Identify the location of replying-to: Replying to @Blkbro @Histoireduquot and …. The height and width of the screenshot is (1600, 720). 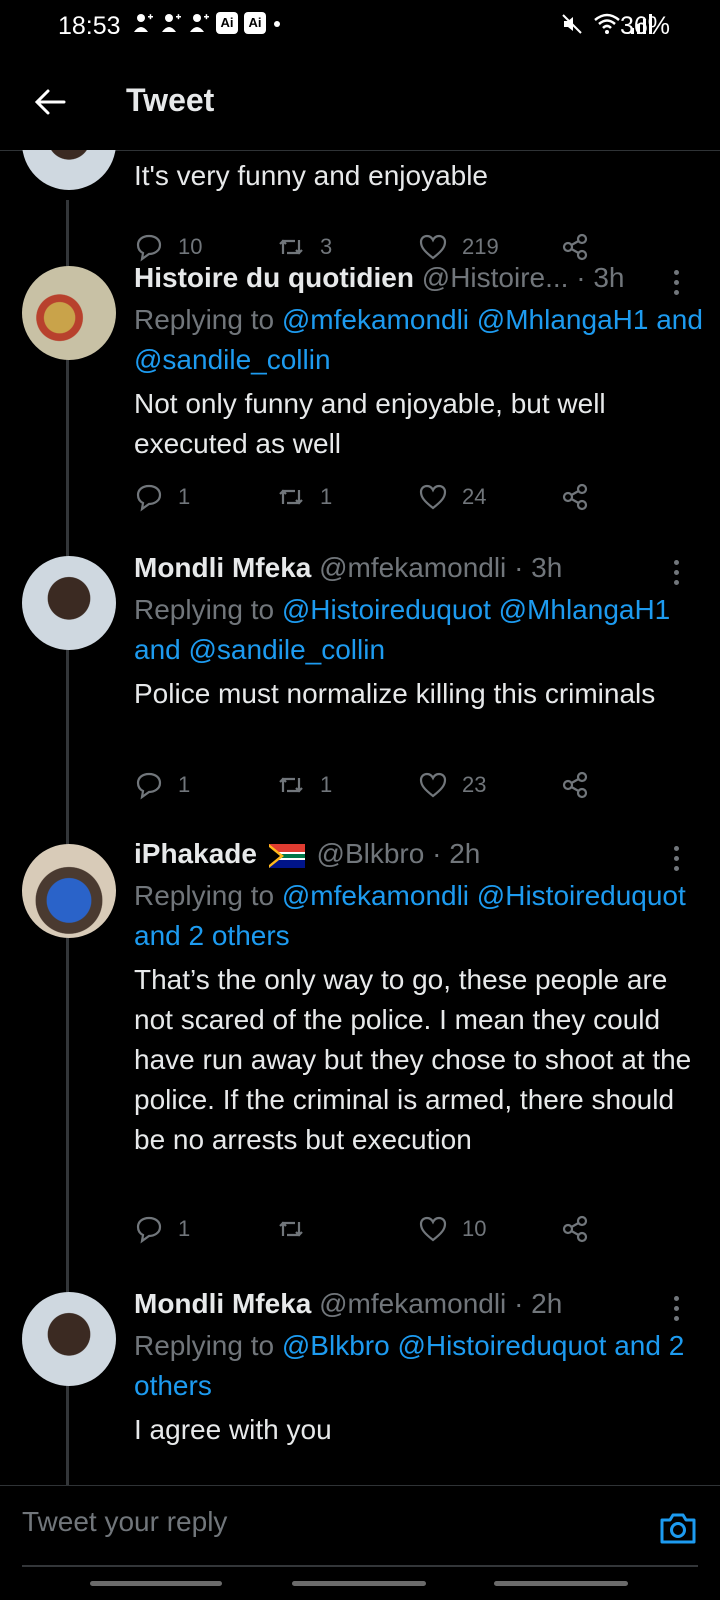
(419, 1366).